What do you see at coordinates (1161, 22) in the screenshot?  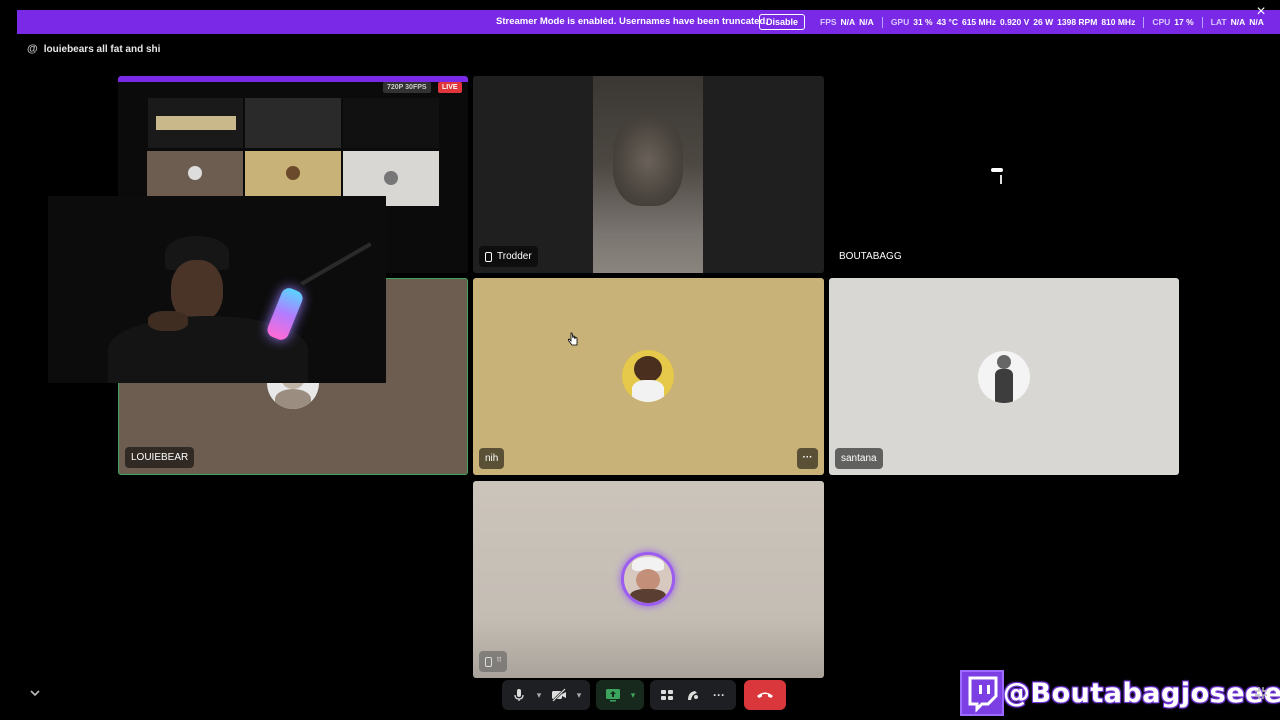 I see `cpu-label: CPU` at bounding box center [1161, 22].